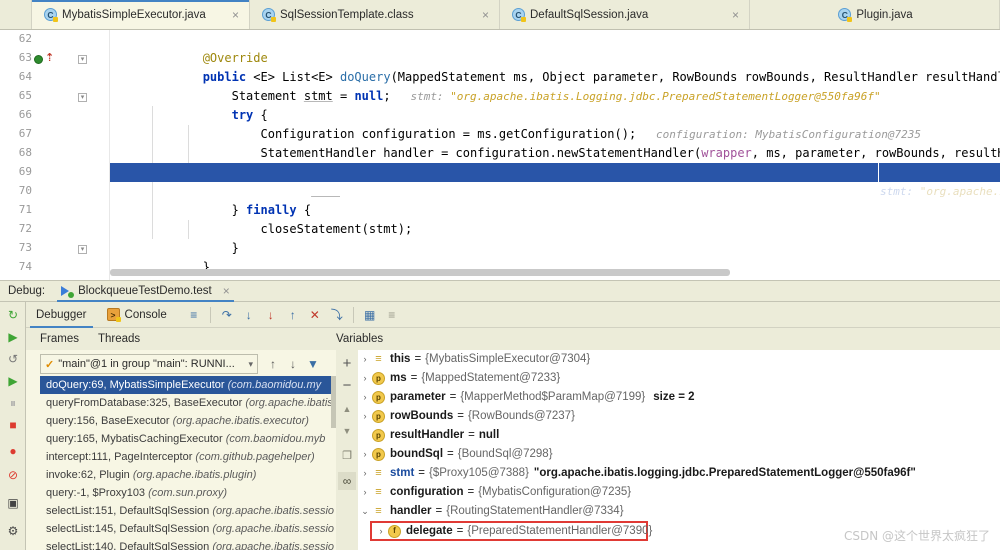 The height and width of the screenshot is (550, 1000). What do you see at coordinates (227, 315) in the screenshot?
I see `step-over-icon: ↷` at bounding box center [227, 315].